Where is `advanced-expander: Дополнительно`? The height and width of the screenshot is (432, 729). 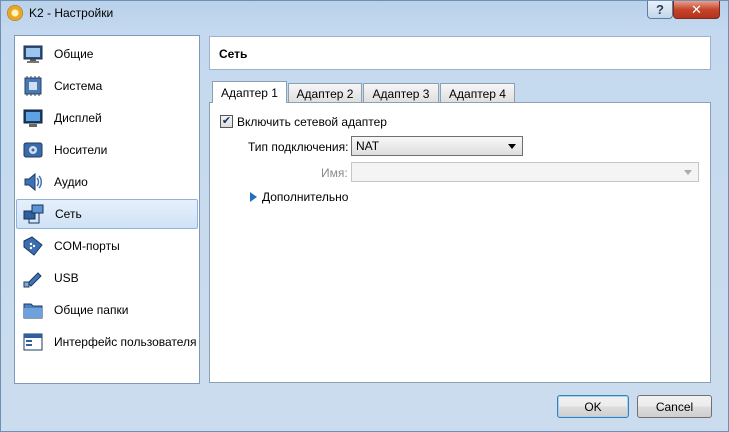 advanced-expander: Дополнительно is located at coordinates (305, 197).